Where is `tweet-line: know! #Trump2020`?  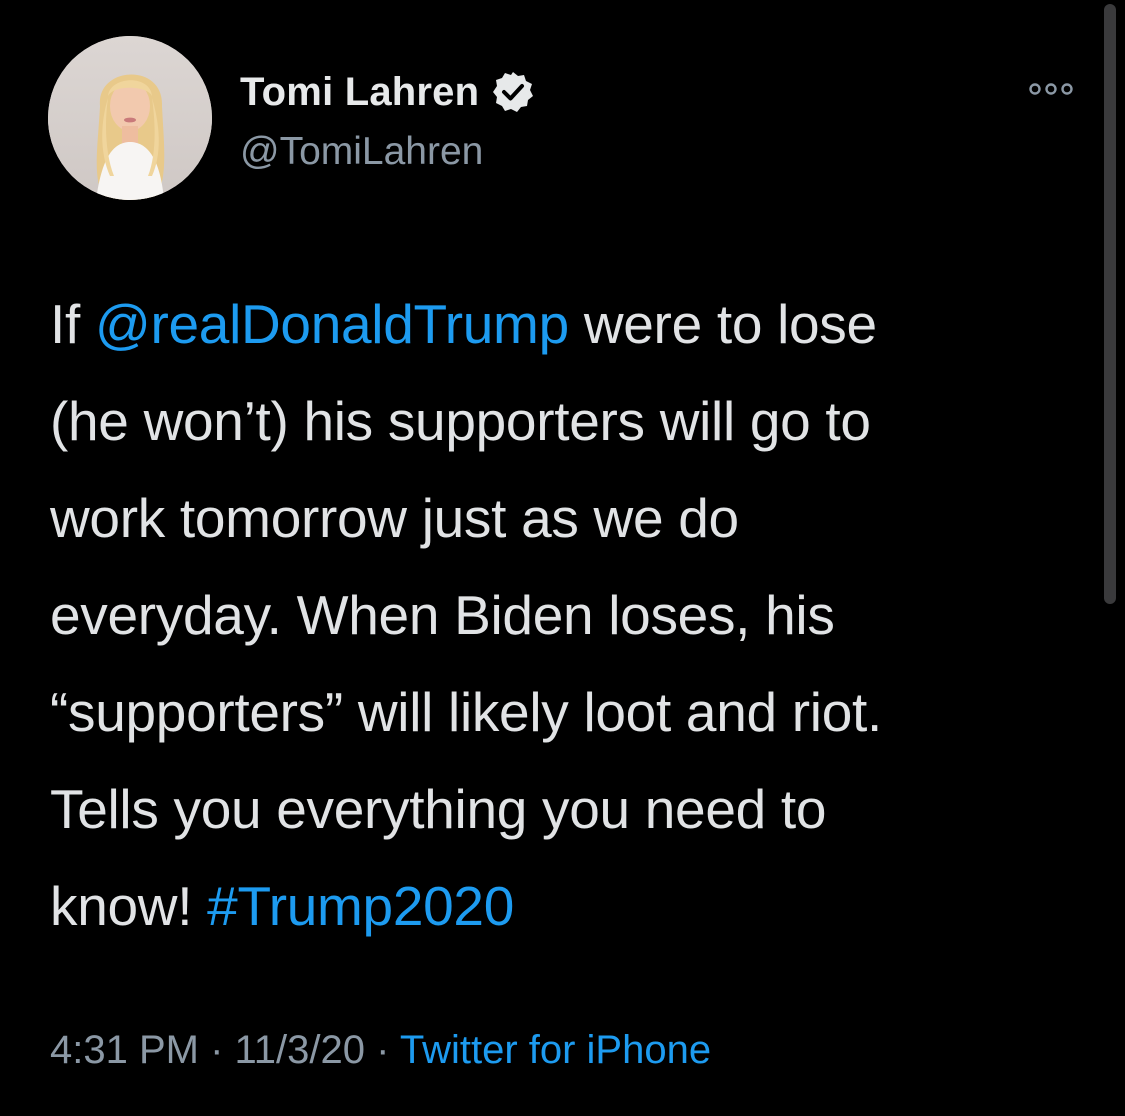 tweet-line: know! #Trump2020 is located at coordinates (565, 906).